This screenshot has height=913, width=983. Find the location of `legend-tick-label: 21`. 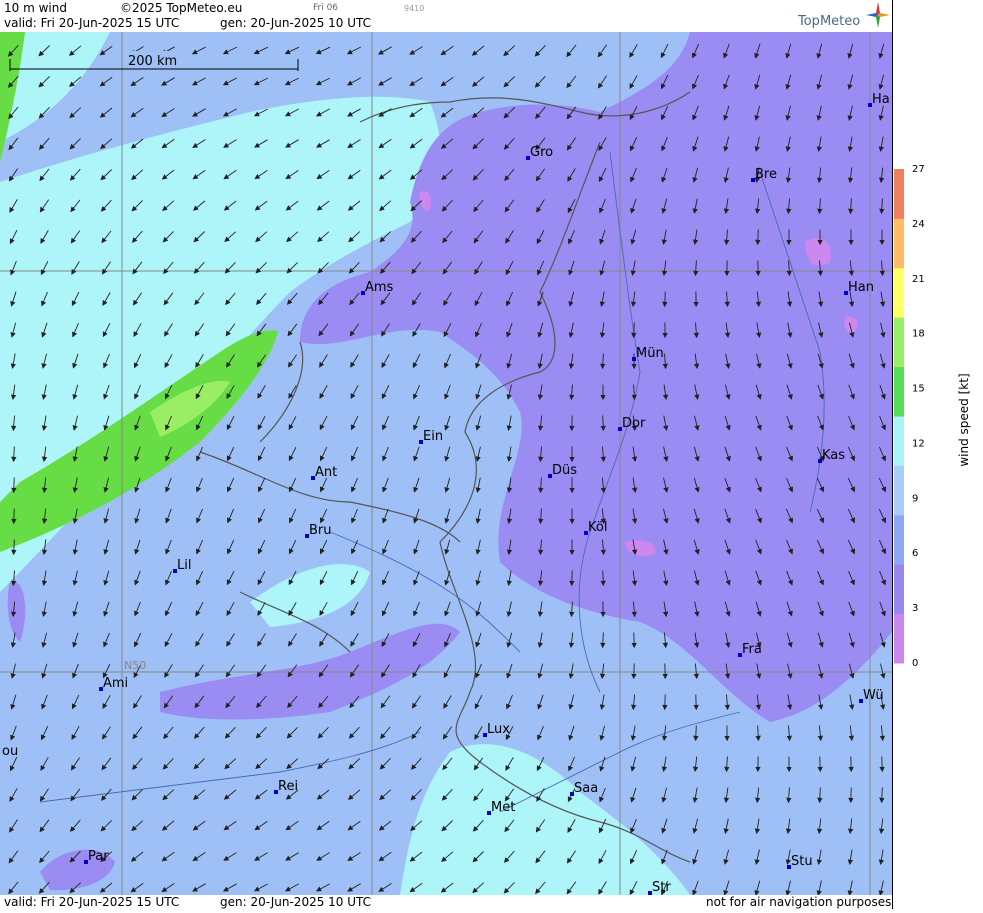

legend-tick-label: 21 is located at coordinates (918, 279).